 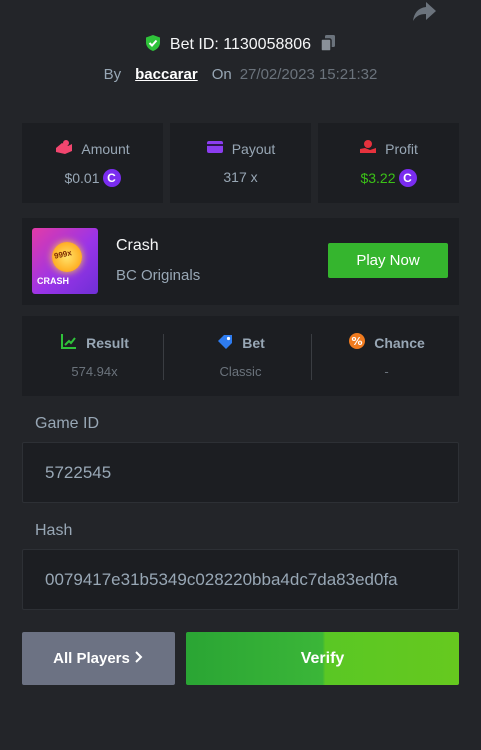 What do you see at coordinates (64, 148) in the screenshot?
I see `amount-icon` at bounding box center [64, 148].